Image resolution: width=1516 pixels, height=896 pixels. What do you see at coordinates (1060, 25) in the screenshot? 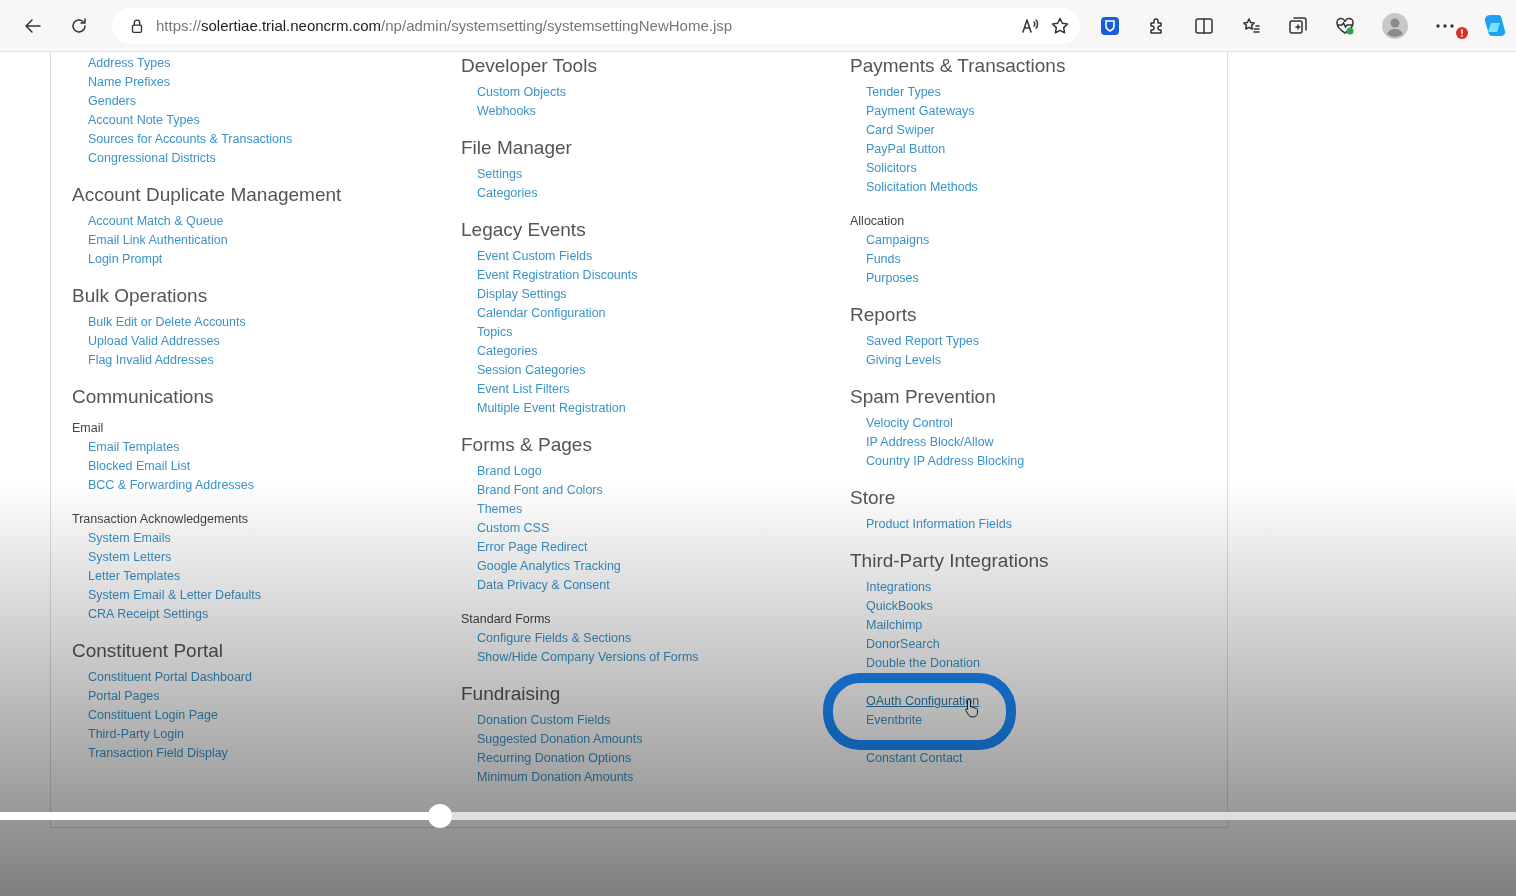
I see `favorite-star-icon` at bounding box center [1060, 25].